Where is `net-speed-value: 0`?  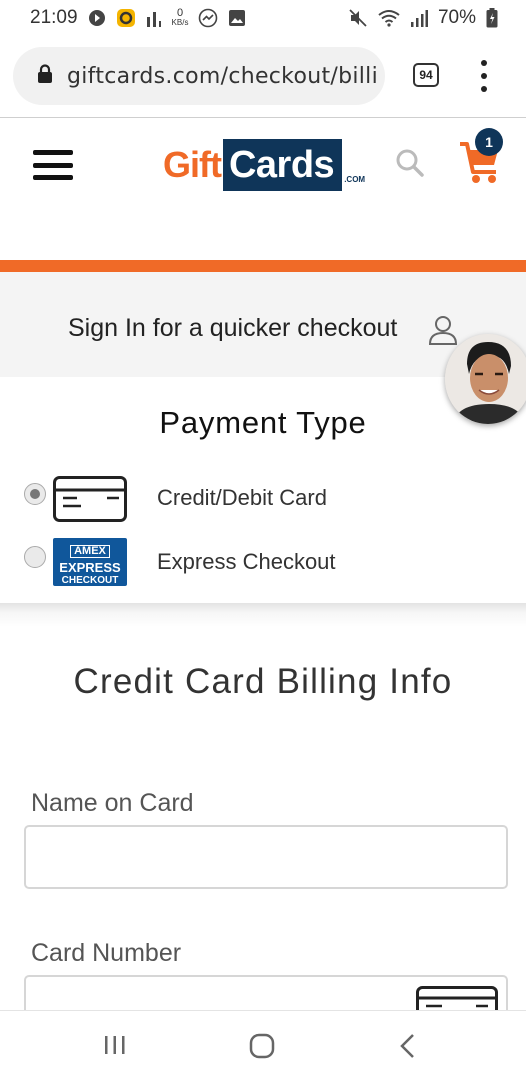
net-speed-value: 0 is located at coordinates (180, 13).